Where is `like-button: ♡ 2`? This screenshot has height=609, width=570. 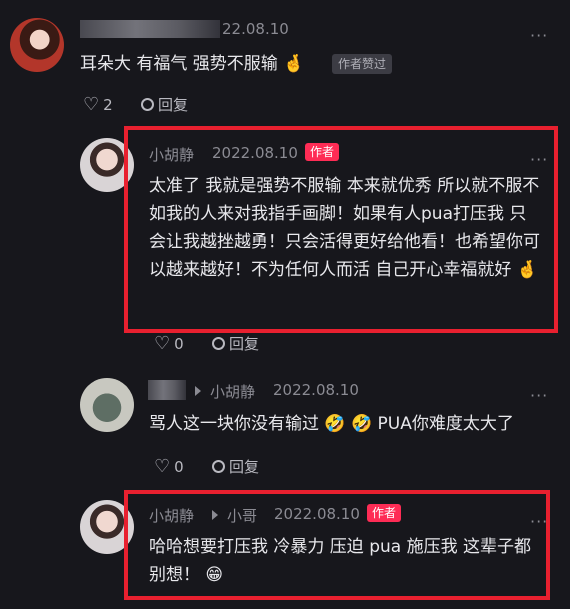
like-button: ♡ 2 is located at coordinates (98, 104).